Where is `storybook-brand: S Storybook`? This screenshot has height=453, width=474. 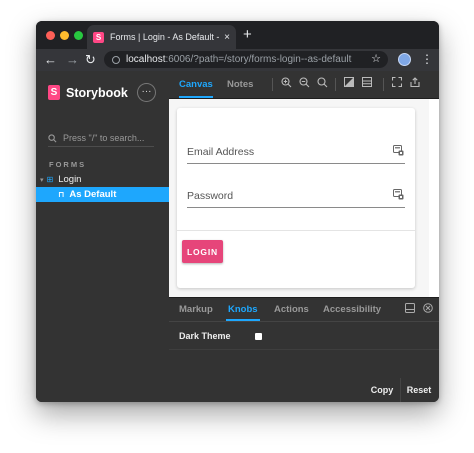 storybook-brand: S Storybook is located at coordinates (88, 92).